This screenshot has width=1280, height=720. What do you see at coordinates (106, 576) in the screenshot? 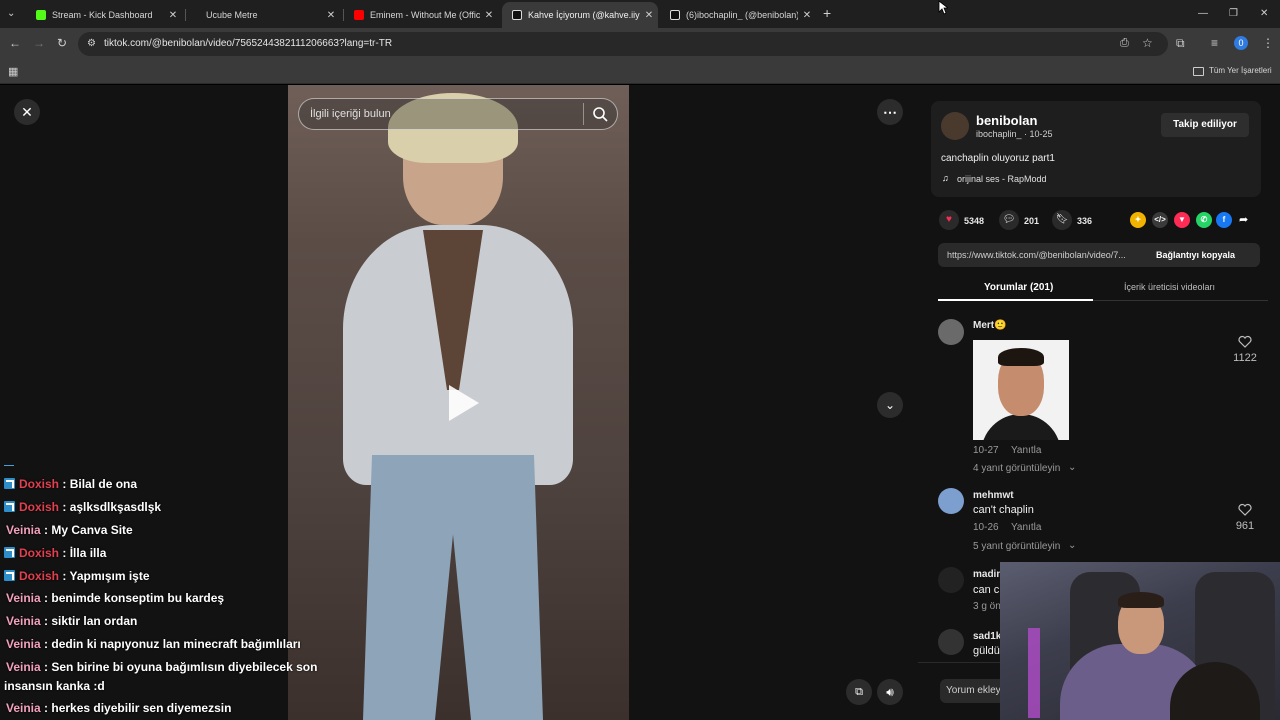
I see `chat-text: : Yapmışım işte` at bounding box center [106, 576].